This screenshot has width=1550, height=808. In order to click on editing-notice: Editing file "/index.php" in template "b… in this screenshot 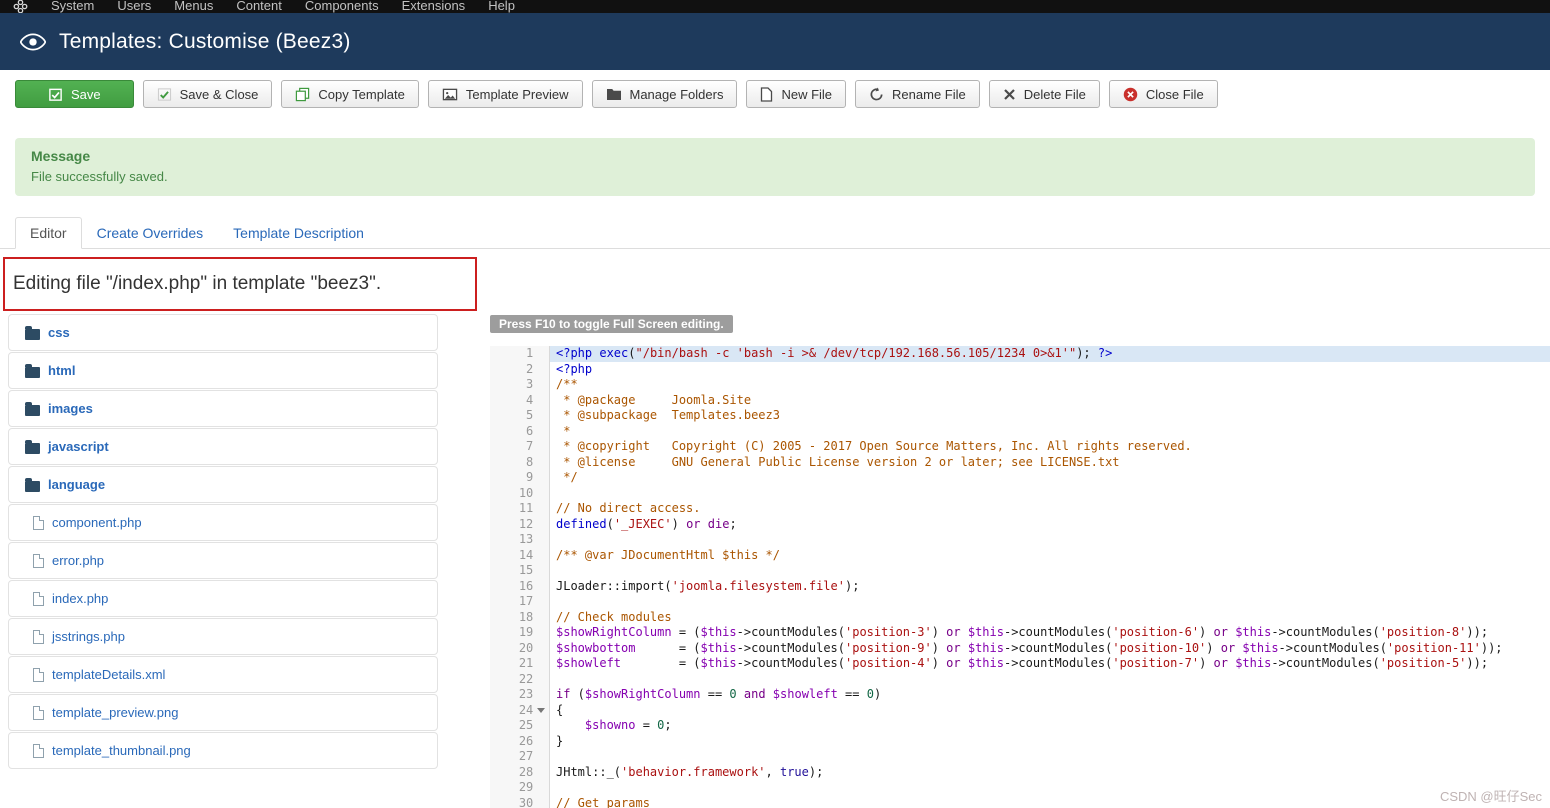, I will do `click(197, 283)`.